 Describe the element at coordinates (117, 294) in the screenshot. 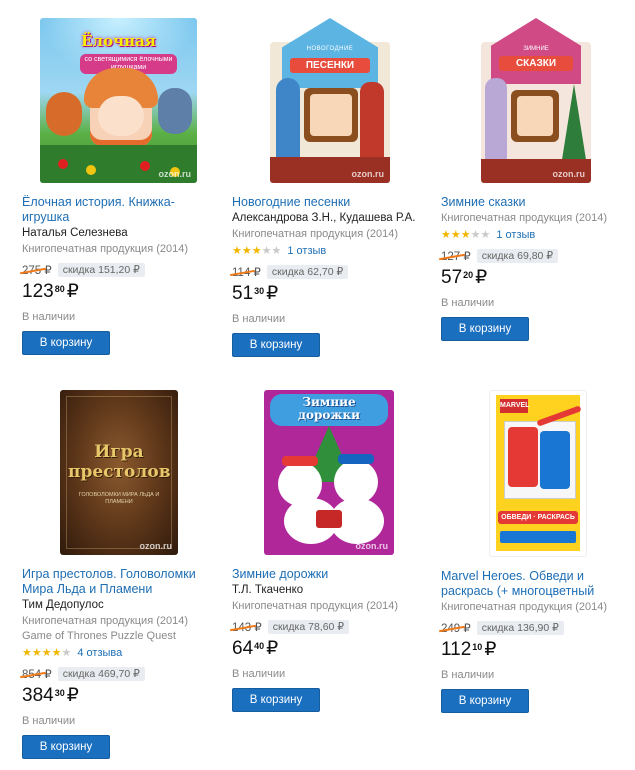

I see `current-price: 123 80 ₽` at that location.